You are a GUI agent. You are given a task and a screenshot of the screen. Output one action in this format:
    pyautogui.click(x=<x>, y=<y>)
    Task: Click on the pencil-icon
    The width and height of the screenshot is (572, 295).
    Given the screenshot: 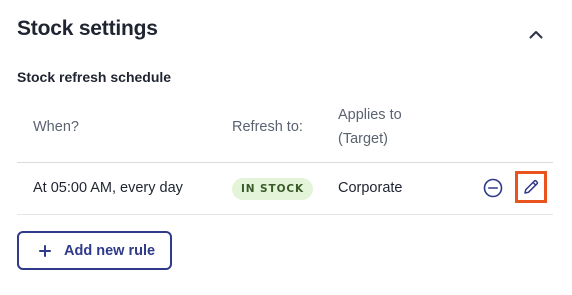 What is the action you would take?
    pyautogui.click(x=531, y=187)
    